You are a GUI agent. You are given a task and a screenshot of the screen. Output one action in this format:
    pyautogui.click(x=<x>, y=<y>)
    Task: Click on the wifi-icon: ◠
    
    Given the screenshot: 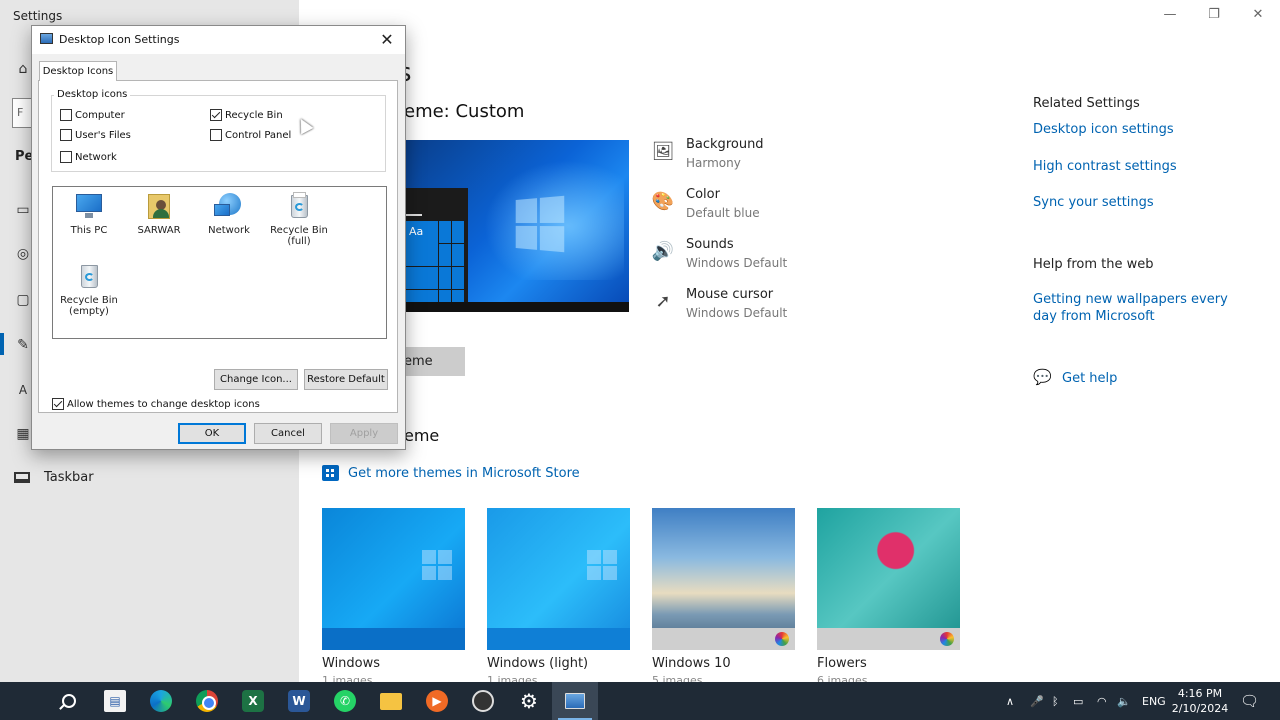 What is the action you would take?
    pyautogui.click(x=1102, y=701)
    